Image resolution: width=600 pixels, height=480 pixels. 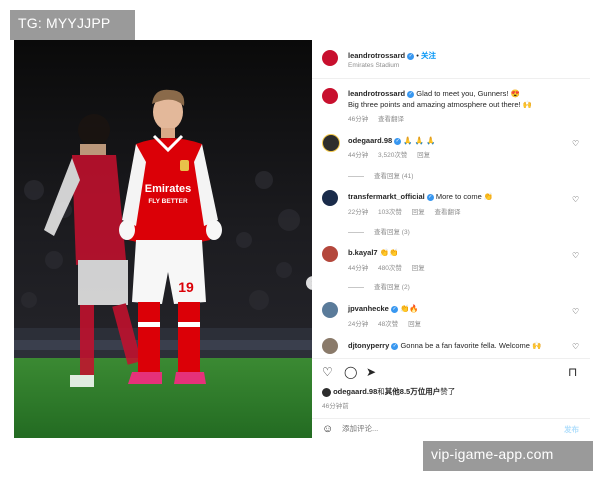 I want to click on likes-summary: odegaard.98和其他8.5万位用户赞了, so click(x=388, y=391).